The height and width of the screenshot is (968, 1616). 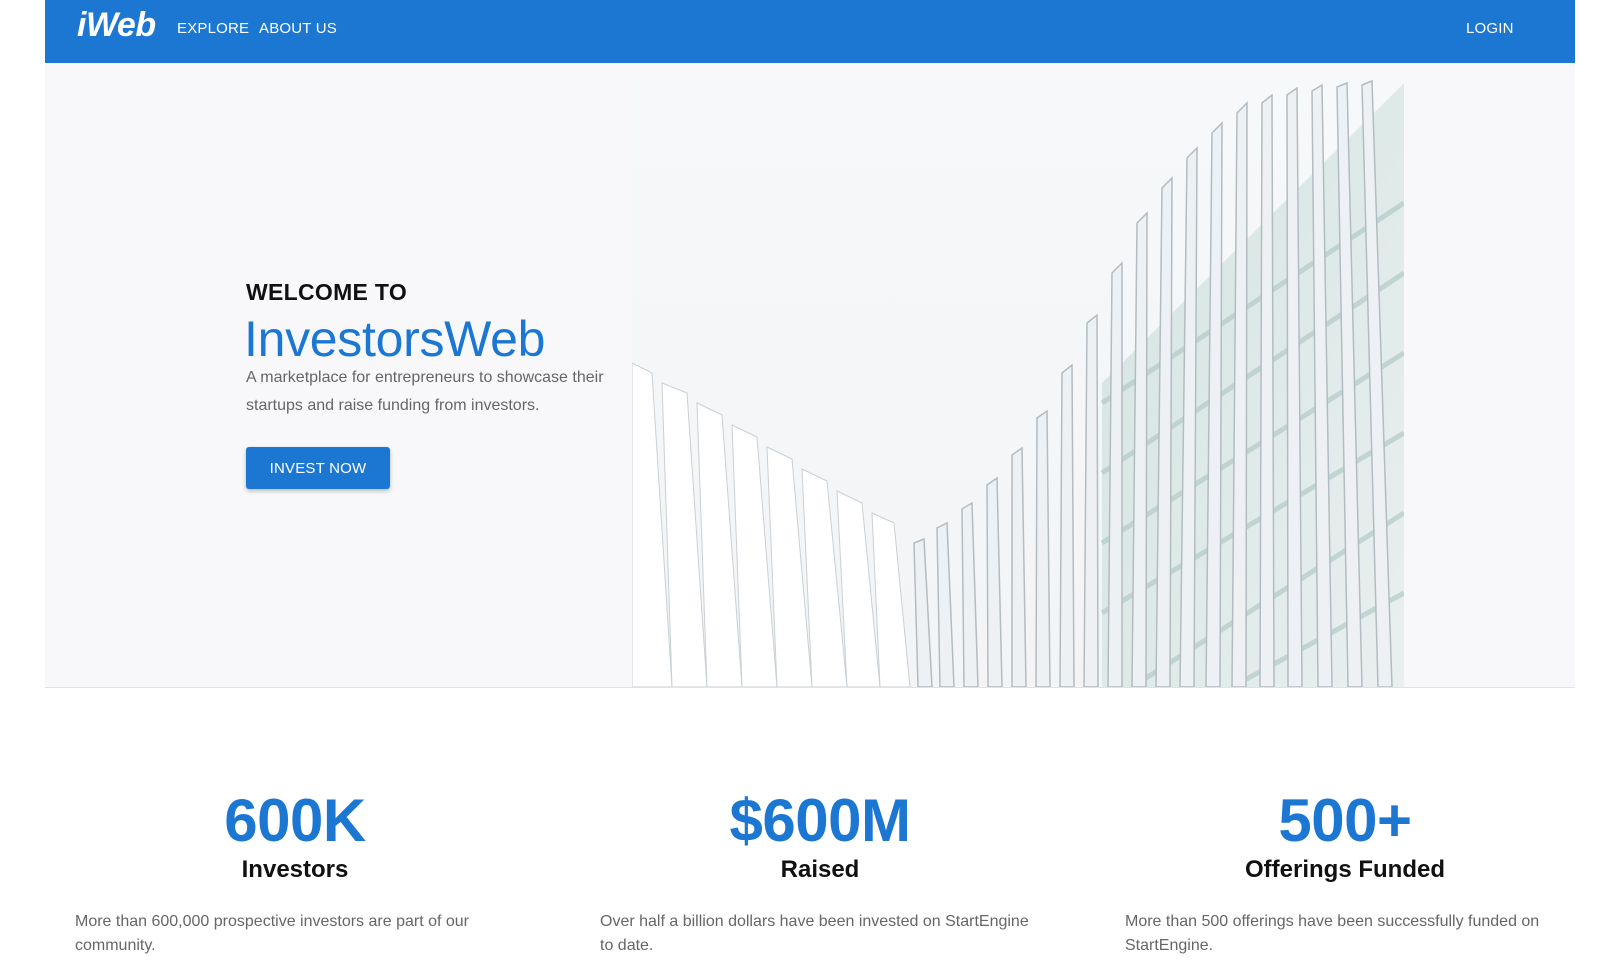 I want to click on stat-label: Raised, so click(x=820, y=869).